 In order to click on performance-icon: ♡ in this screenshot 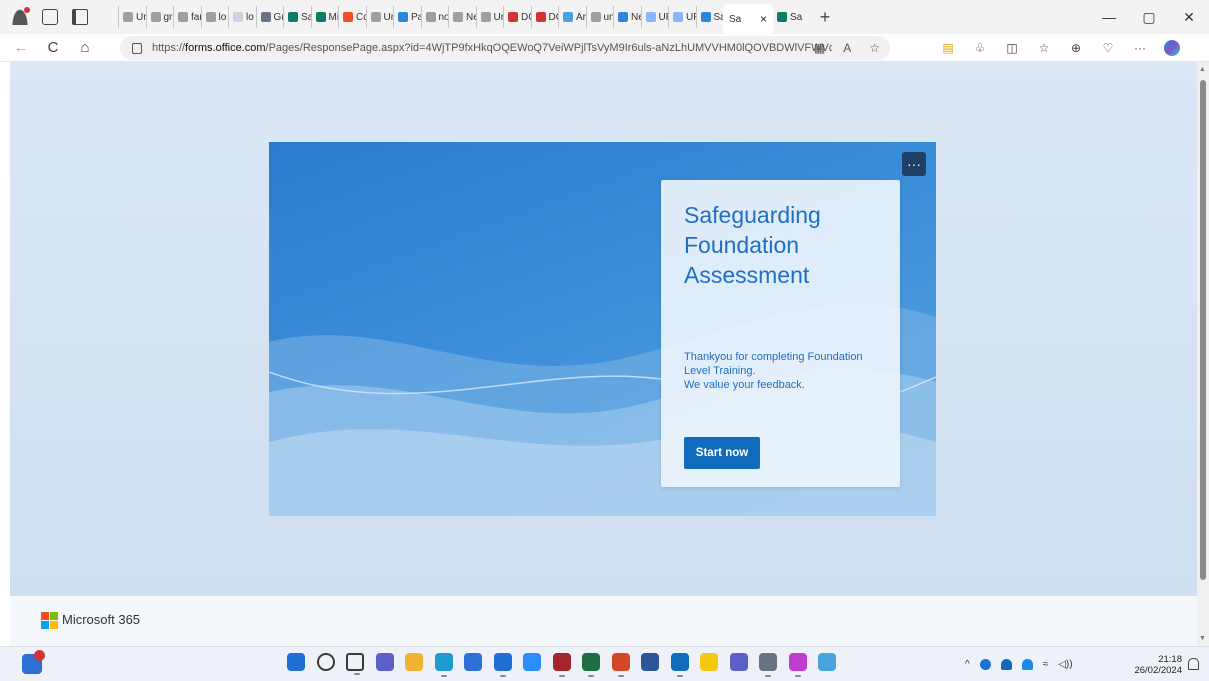, I will do `click(1108, 48)`.